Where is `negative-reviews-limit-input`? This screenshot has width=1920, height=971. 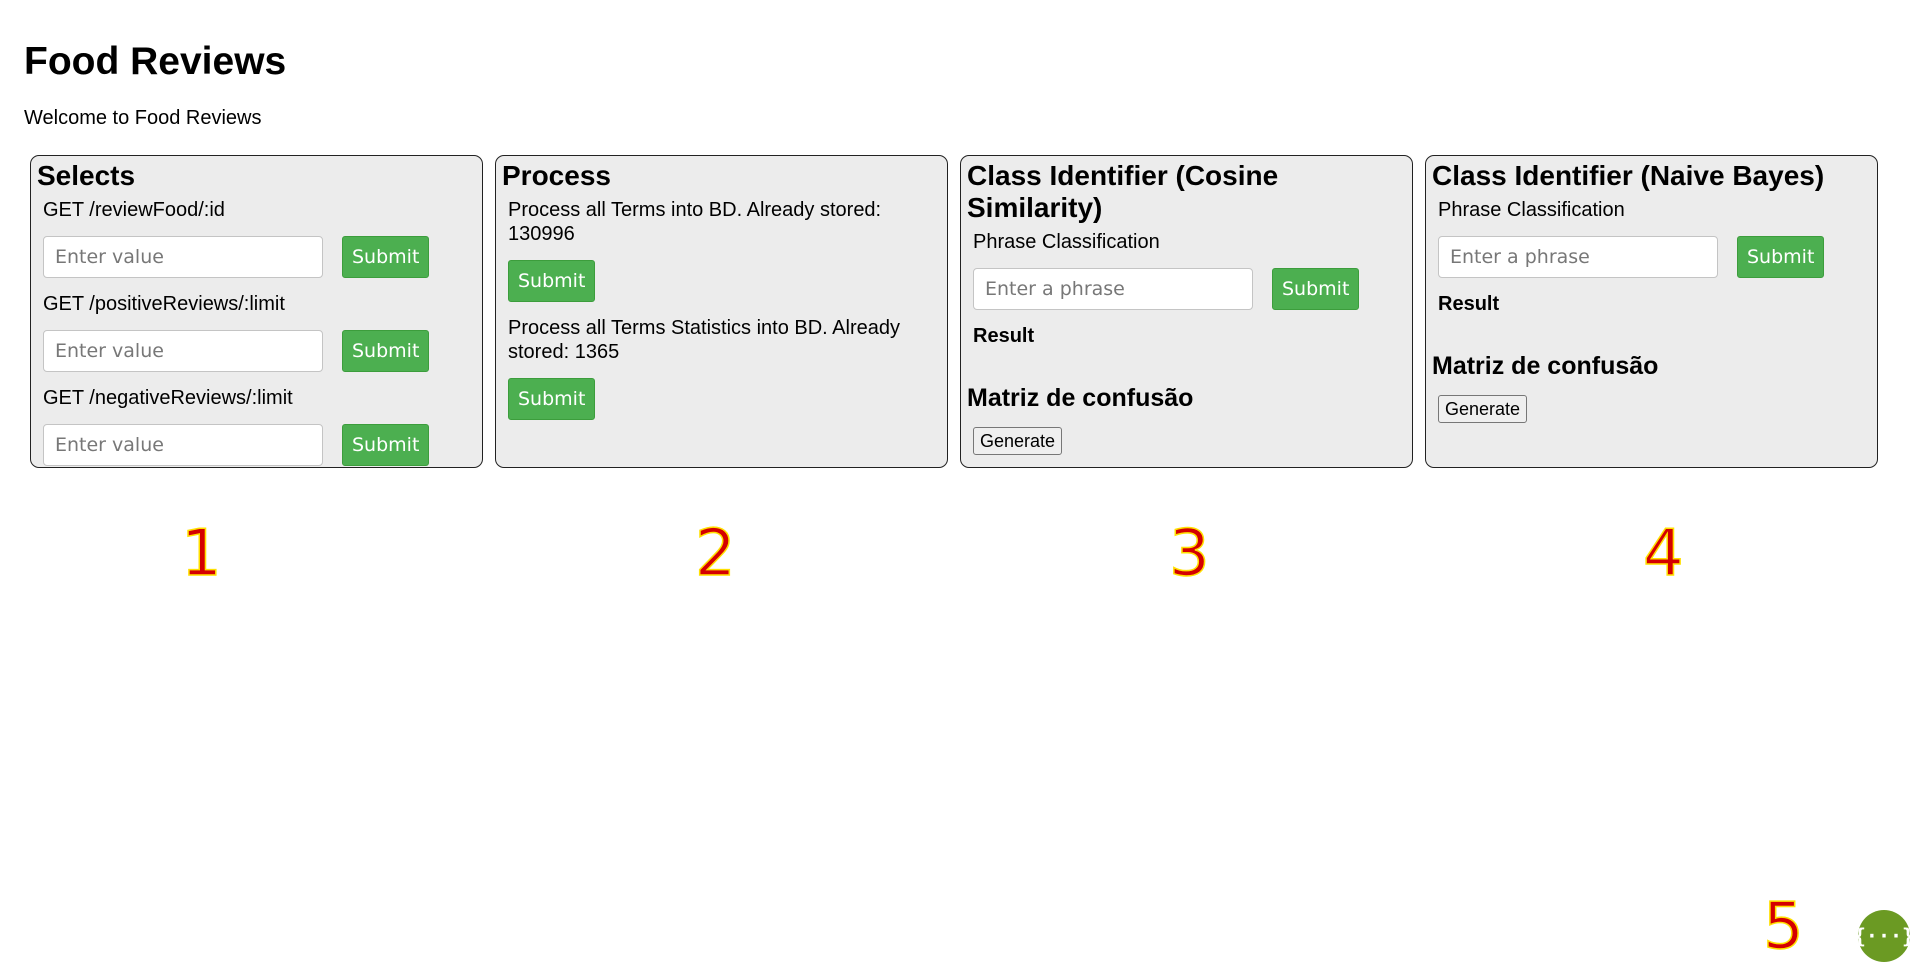 negative-reviews-limit-input is located at coordinates (183, 445).